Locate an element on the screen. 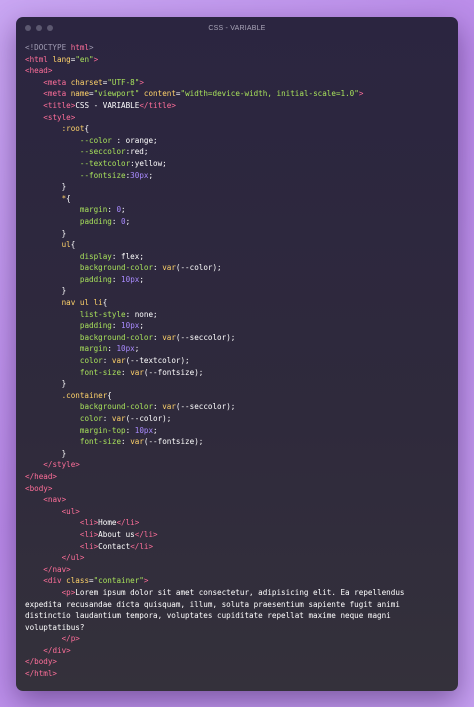 The image size is (474, 707). code-line: font-size: var(--fontsize); is located at coordinates (238, 442).